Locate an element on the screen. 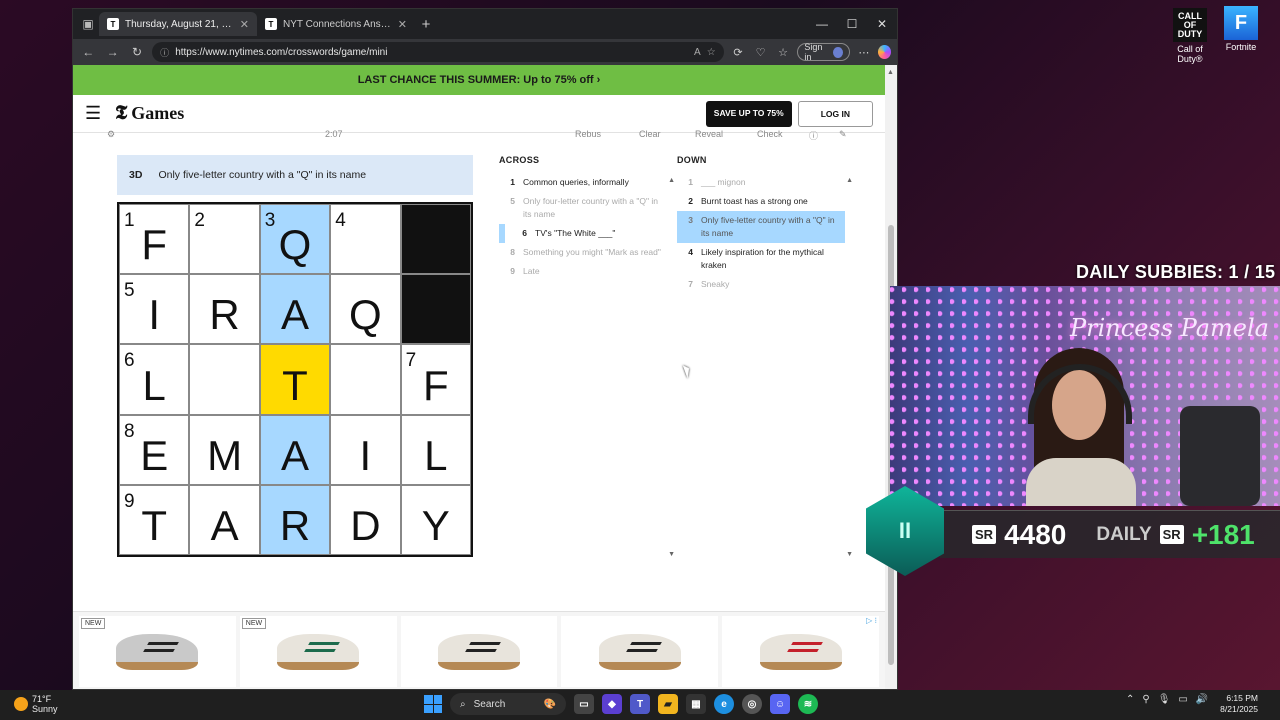  discord-icon: ☺ is located at coordinates (780, 704).